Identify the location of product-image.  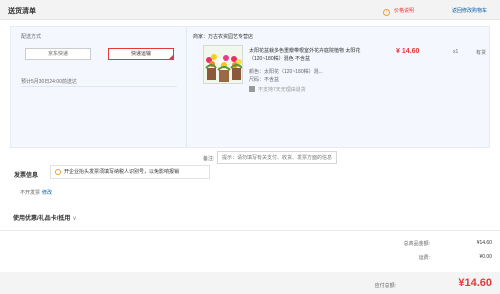
(223, 64).